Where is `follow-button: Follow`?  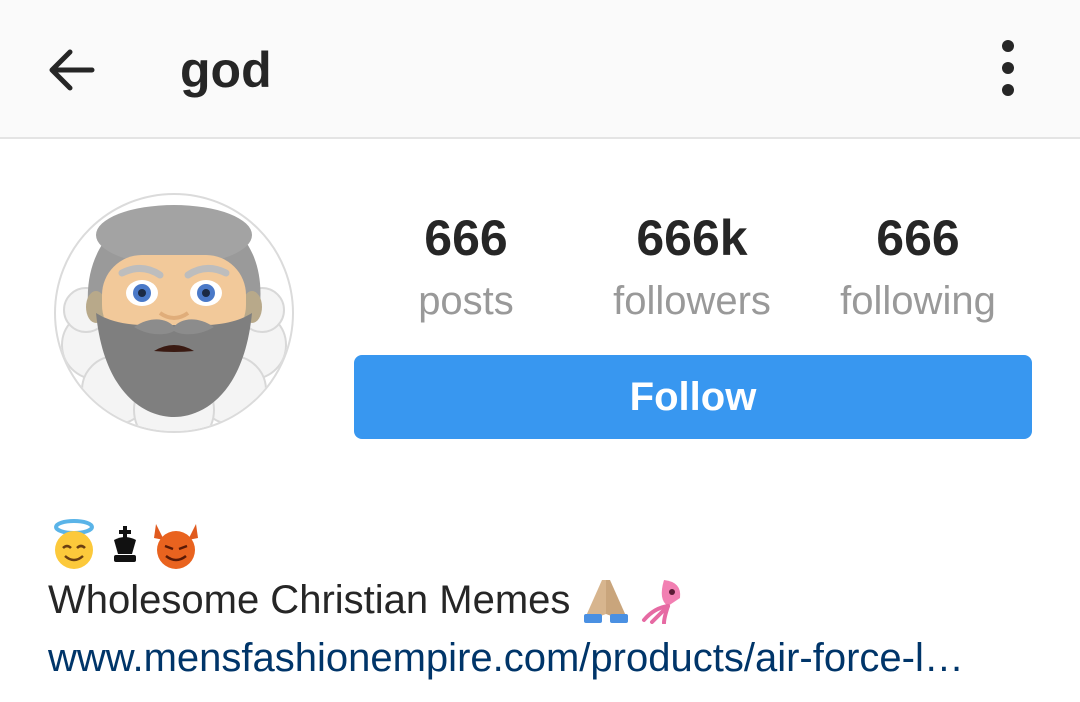 follow-button: Follow is located at coordinates (693, 397).